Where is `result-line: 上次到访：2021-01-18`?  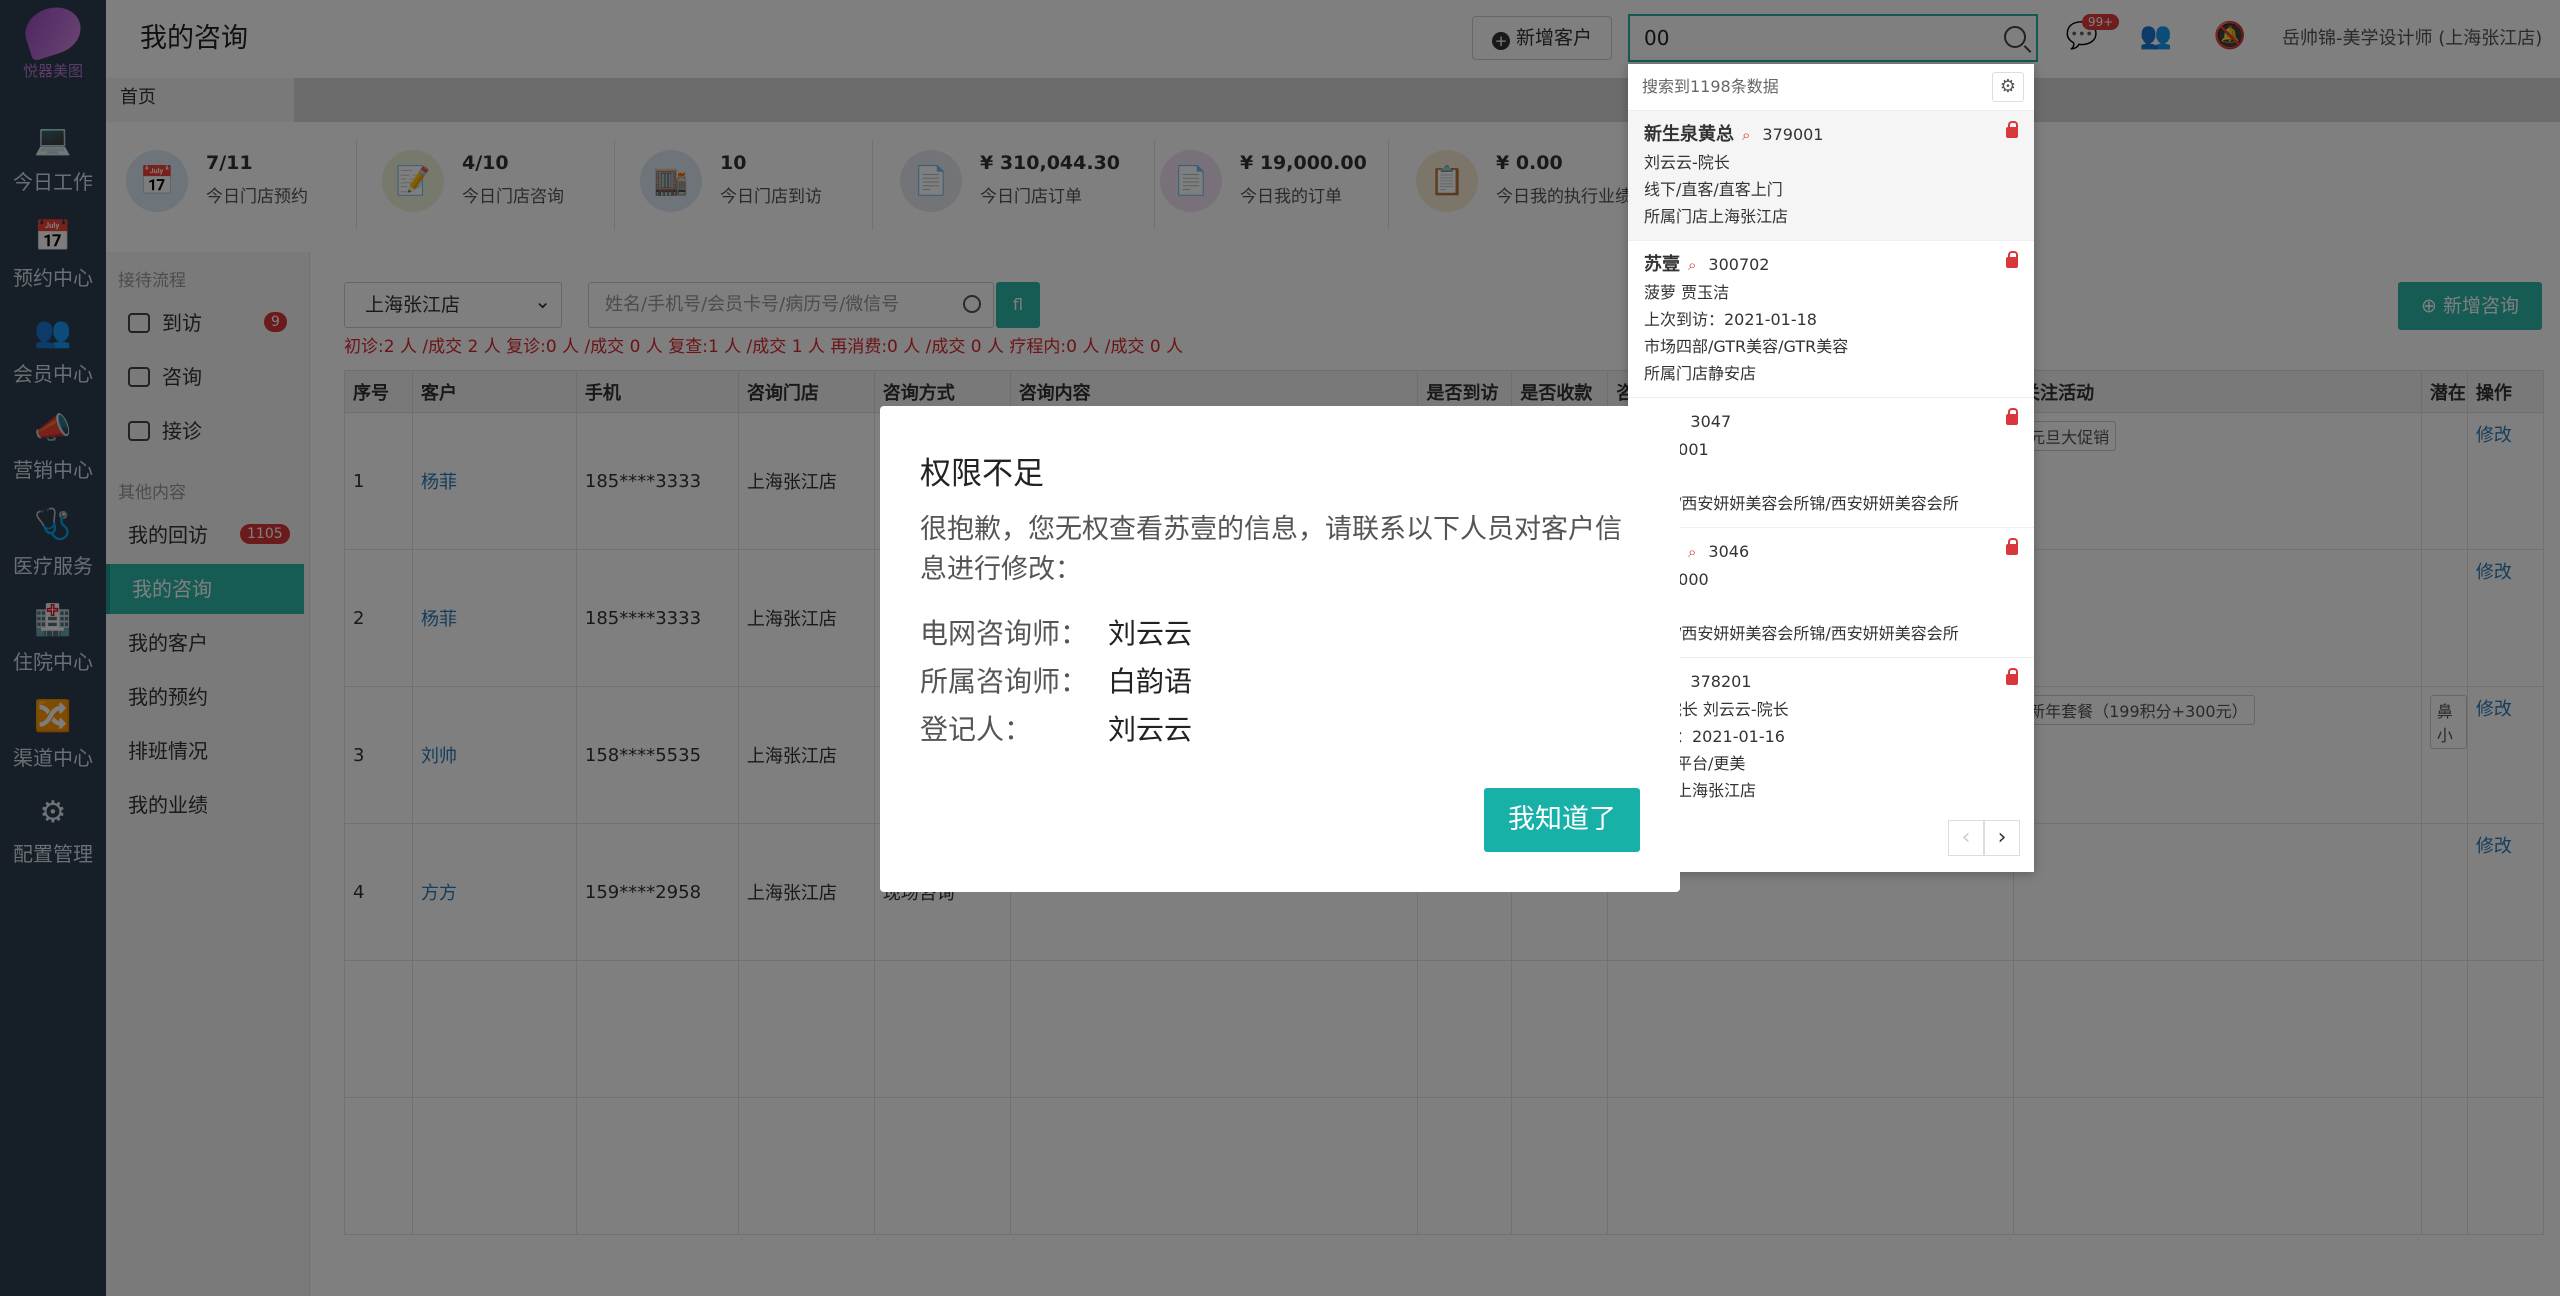 result-line: 上次到访：2021-01-18 is located at coordinates (1730, 319).